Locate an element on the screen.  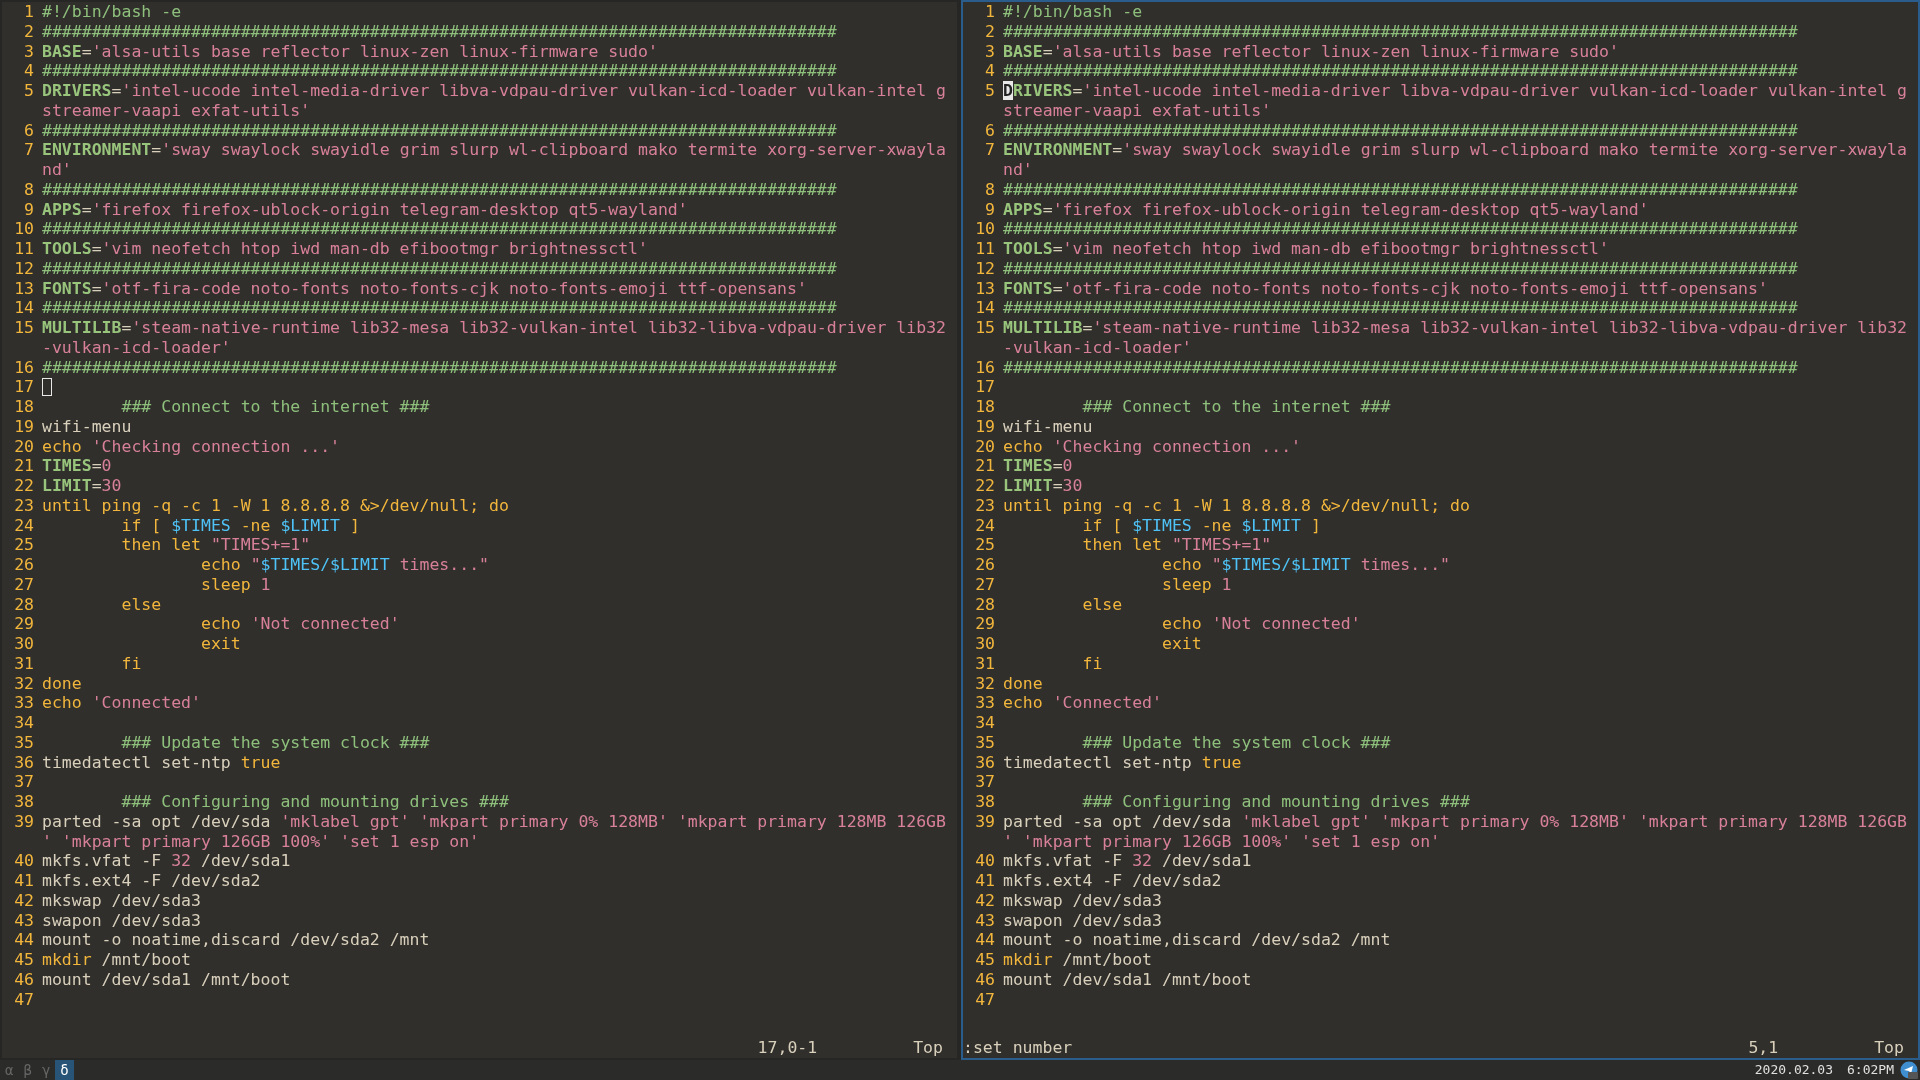
line-number: 18 is located at coordinates (985, 407).